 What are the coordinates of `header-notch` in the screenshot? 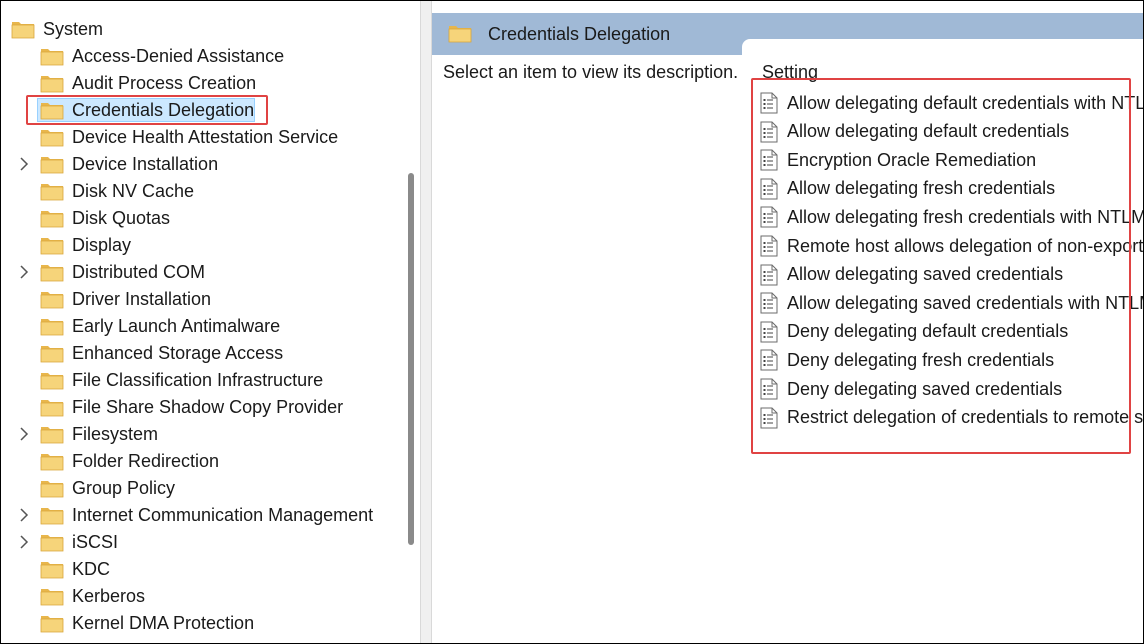 It's located at (942, 47).